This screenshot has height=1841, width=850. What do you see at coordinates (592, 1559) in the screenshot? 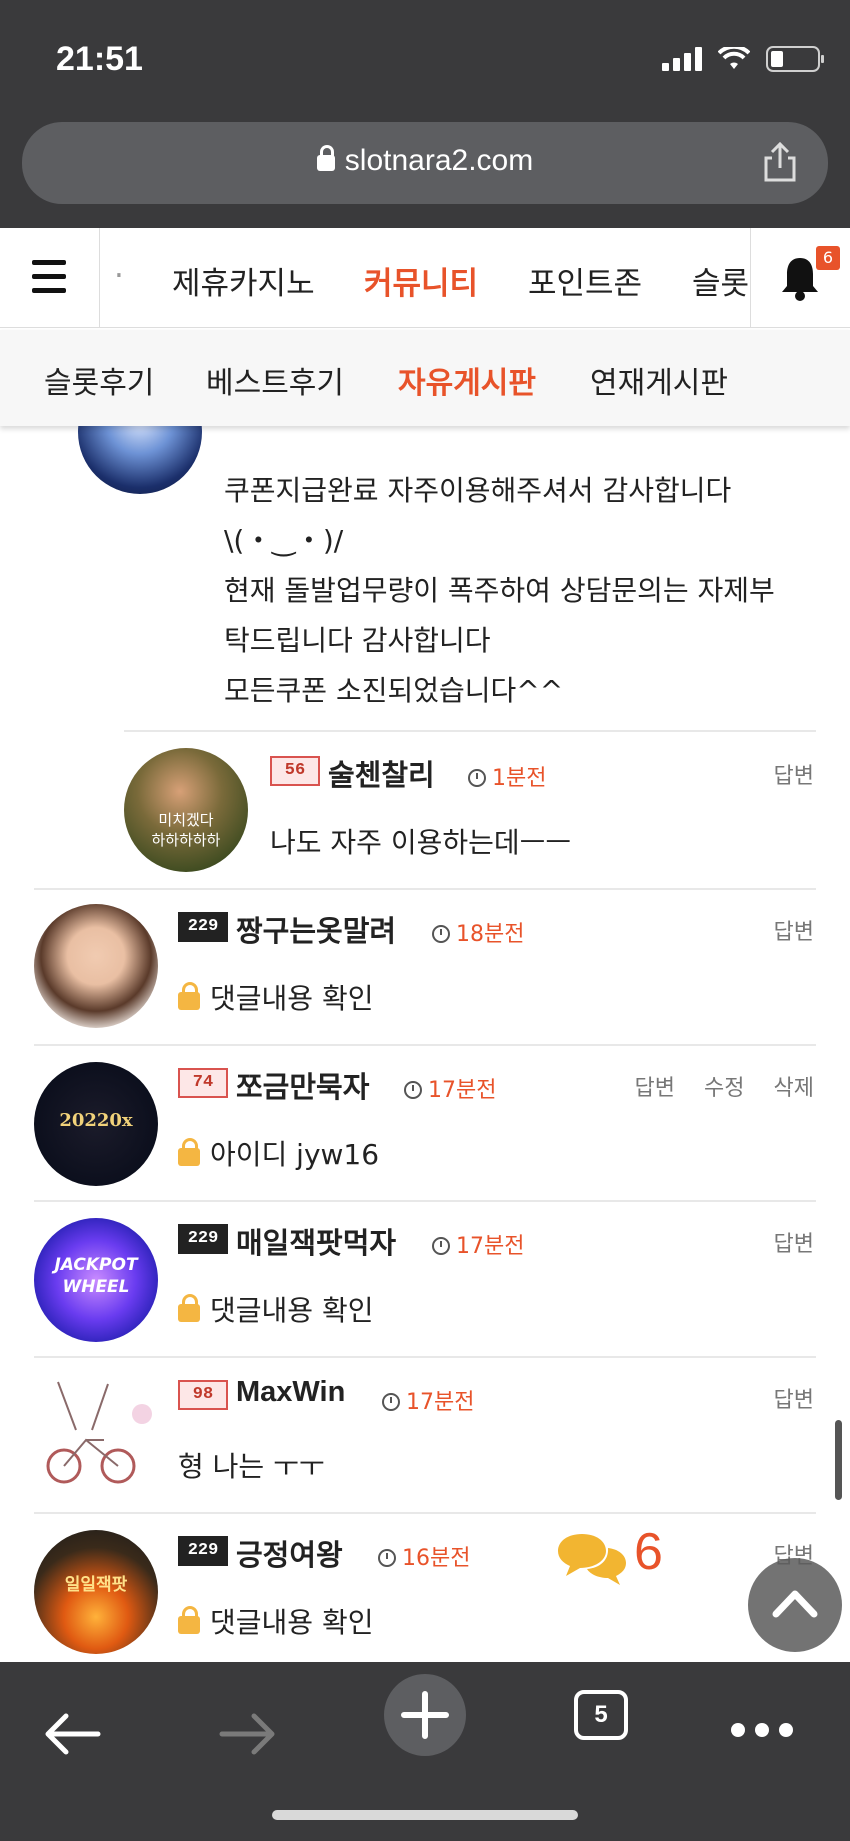
I see `speech-bubbles-icon` at bounding box center [592, 1559].